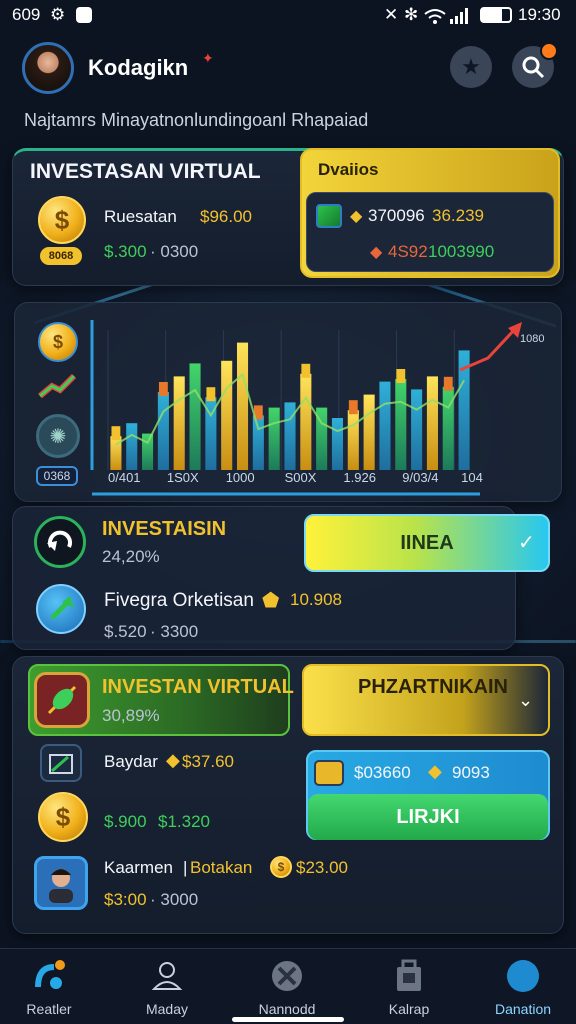 This screenshot has height=1024, width=576. What do you see at coordinates (549, 51) in the screenshot?
I see `notification-dot` at bounding box center [549, 51].